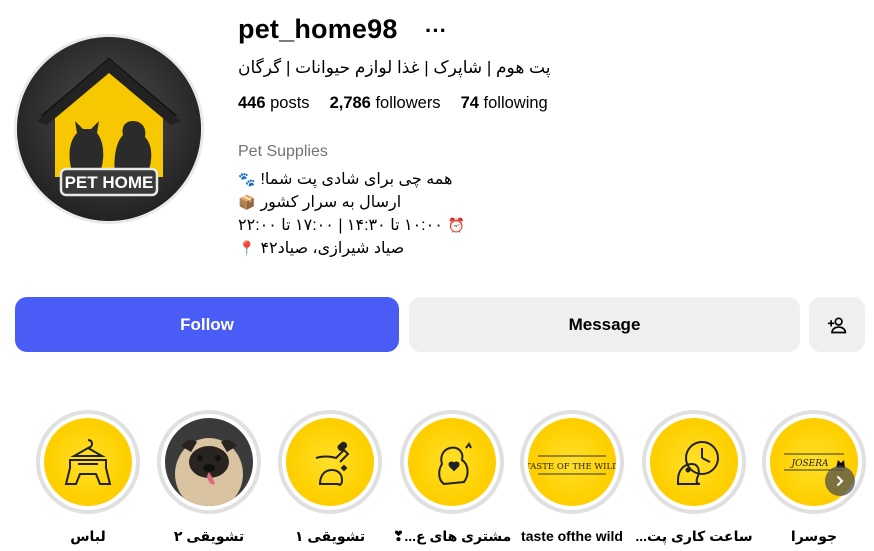 This screenshot has width=874, height=551. What do you see at coordinates (88, 536) in the screenshot?
I see `highlight-label: لباس` at bounding box center [88, 536].